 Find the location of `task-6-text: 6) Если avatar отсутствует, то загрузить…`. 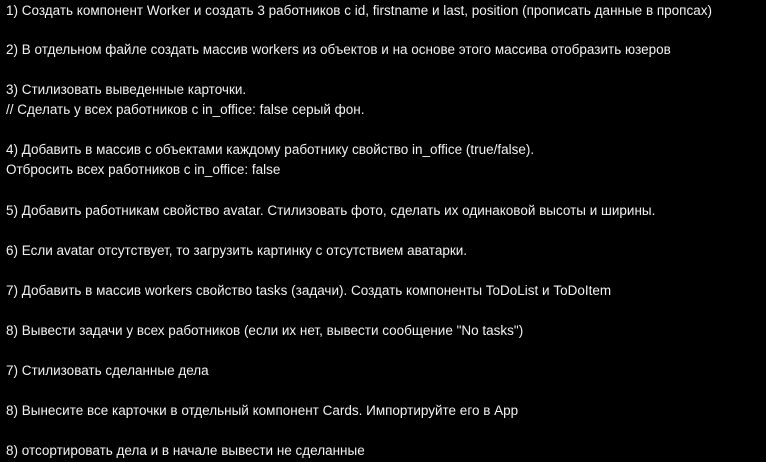

task-6-text: 6) Если avatar отсутствует, то загрузить… is located at coordinates (237, 250).